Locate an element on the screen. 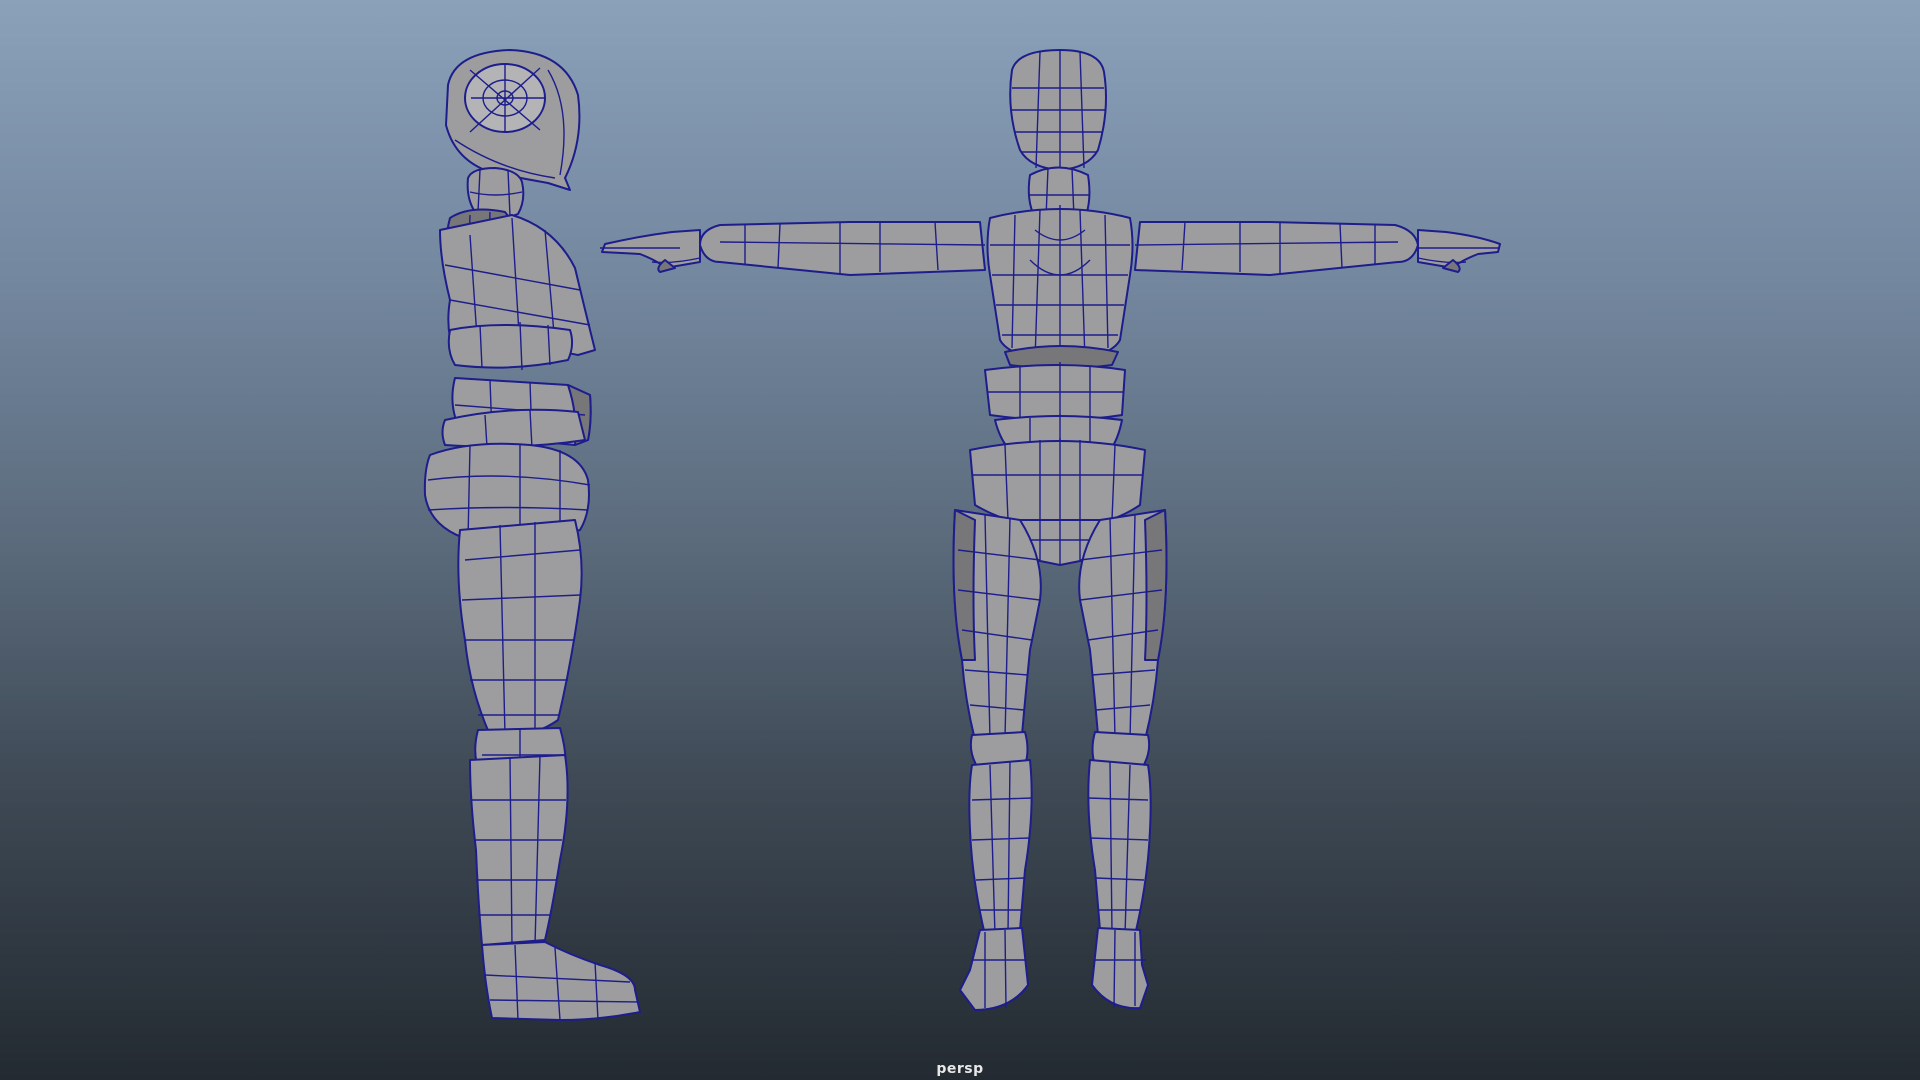  front-abdomen is located at coordinates (1055, 392).